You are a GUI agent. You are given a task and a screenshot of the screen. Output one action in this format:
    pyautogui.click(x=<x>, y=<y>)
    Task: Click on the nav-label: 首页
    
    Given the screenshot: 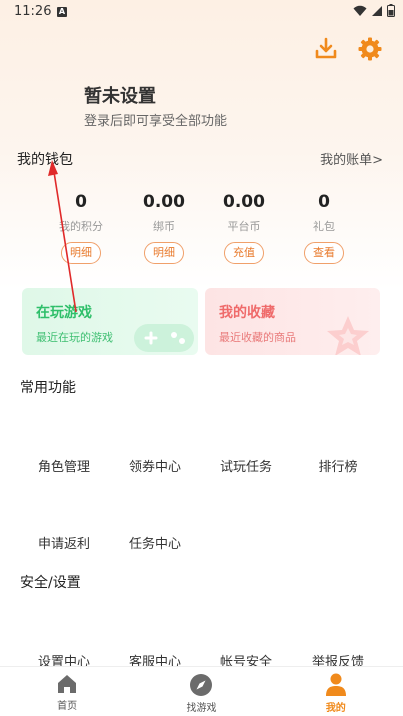 What is the action you would take?
    pyautogui.click(x=67, y=706)
    